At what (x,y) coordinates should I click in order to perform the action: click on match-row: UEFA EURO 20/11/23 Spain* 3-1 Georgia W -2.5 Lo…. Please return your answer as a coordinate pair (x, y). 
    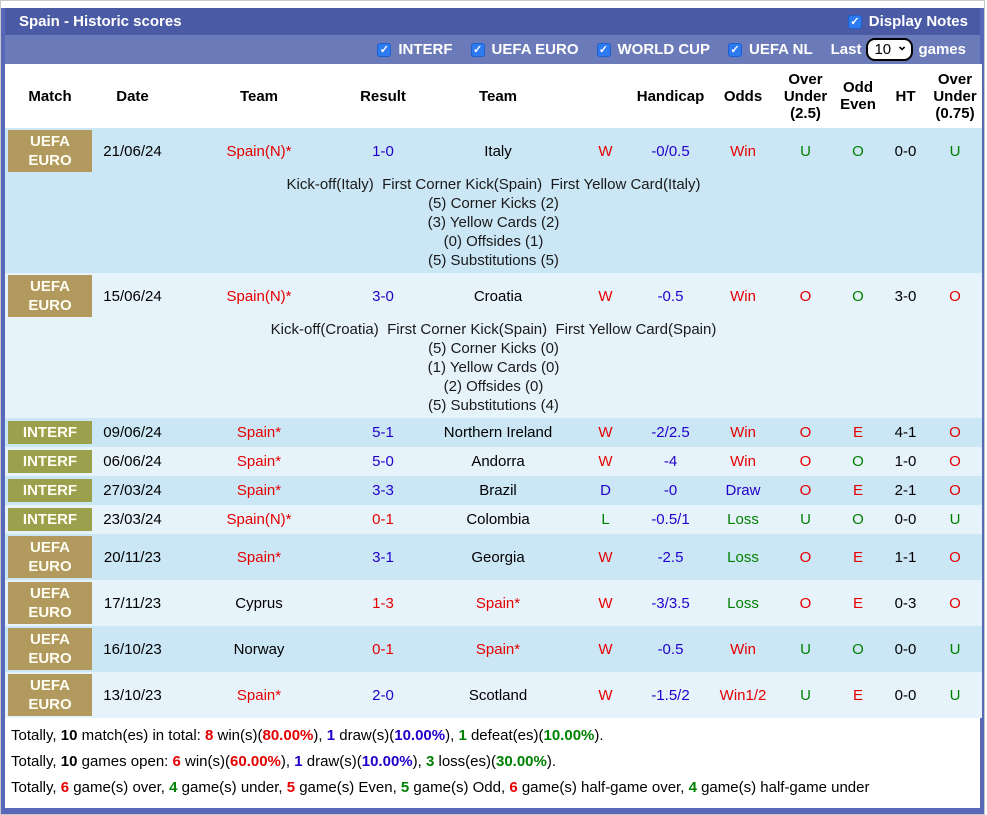
    Looking at the image, I should click on (493, 557).